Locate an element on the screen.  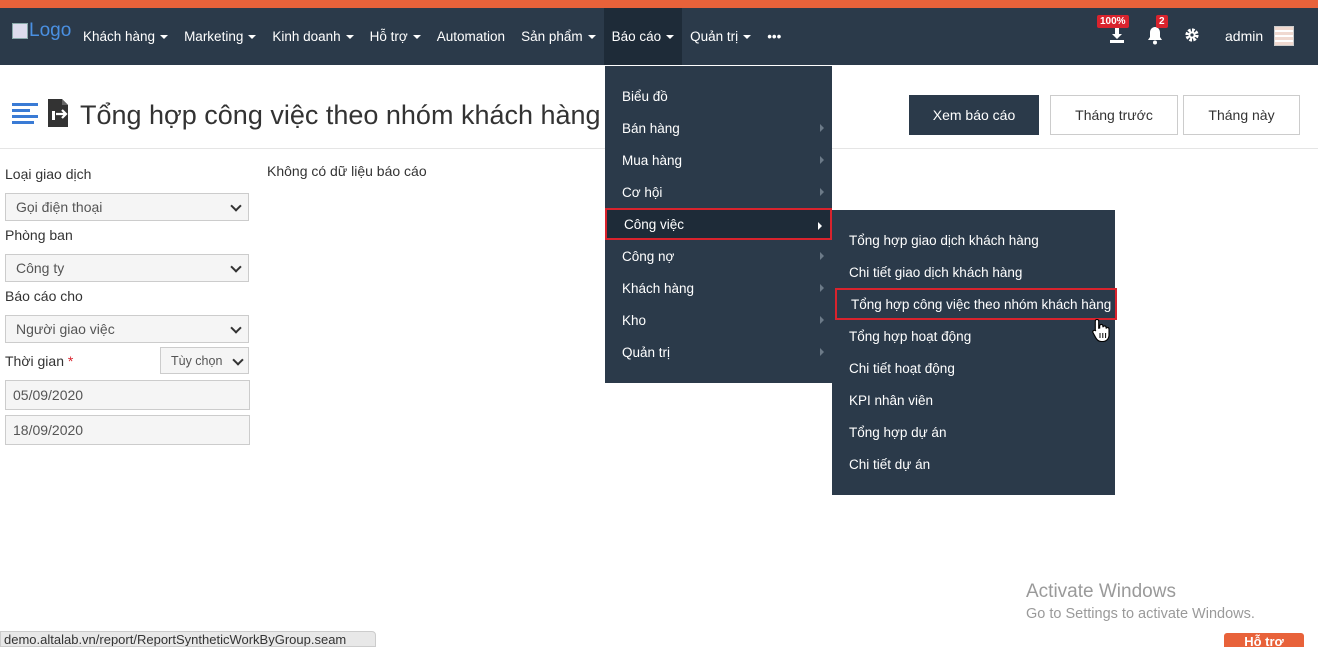
hand-cursor-icon is located at coordinates (1101, 332).